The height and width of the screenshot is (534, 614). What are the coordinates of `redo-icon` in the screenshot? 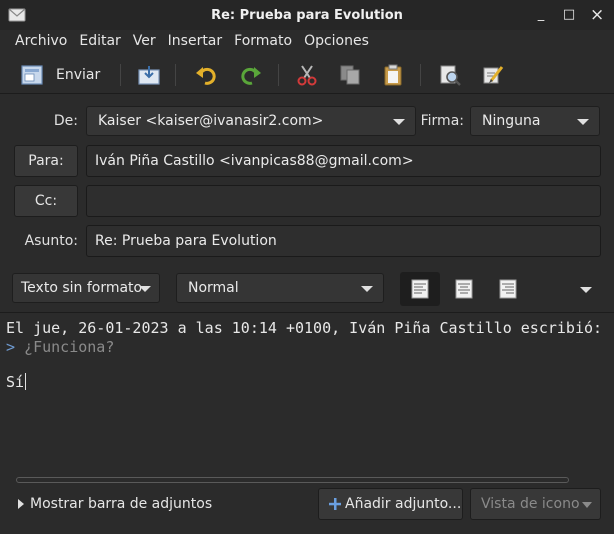 It's located at (251, 76).